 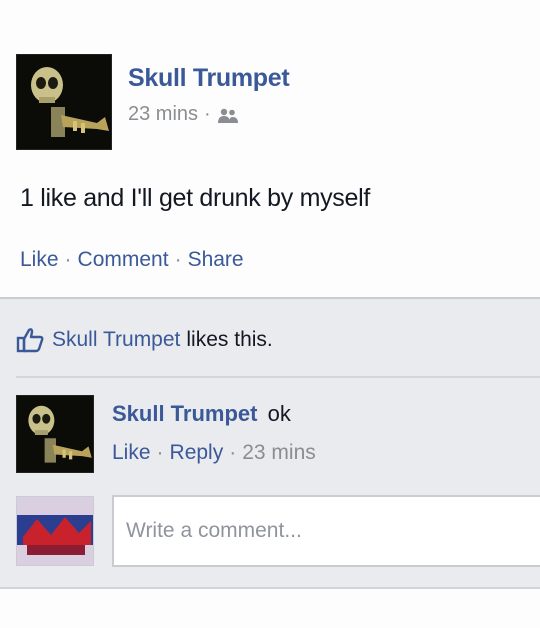 What do you see at coordinates (163, 114) in the screenshot?
I see `post-timestamp: 23 mins` at bounding box center [163, 114].